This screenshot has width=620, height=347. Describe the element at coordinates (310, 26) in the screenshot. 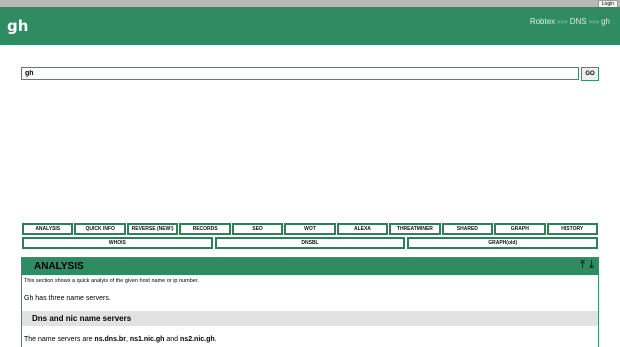

I see `header-bar: gh Robtex >>> DNS >>> gh` at that location.